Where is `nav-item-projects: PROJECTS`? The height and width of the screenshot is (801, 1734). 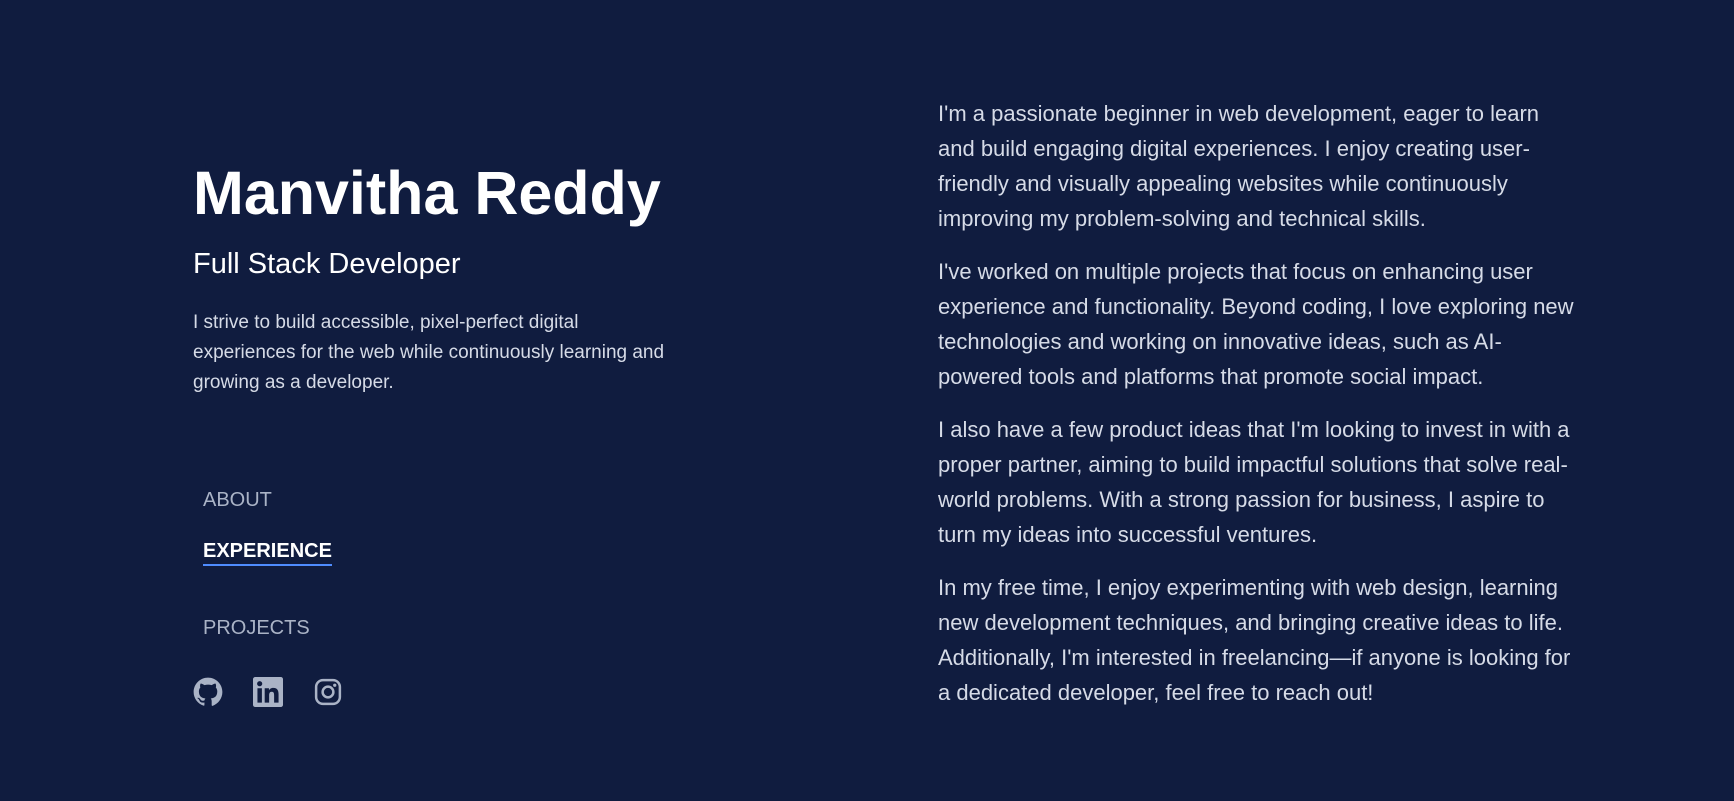
nav-item-projects: PROJECTS is located at coordinates (267, 628).